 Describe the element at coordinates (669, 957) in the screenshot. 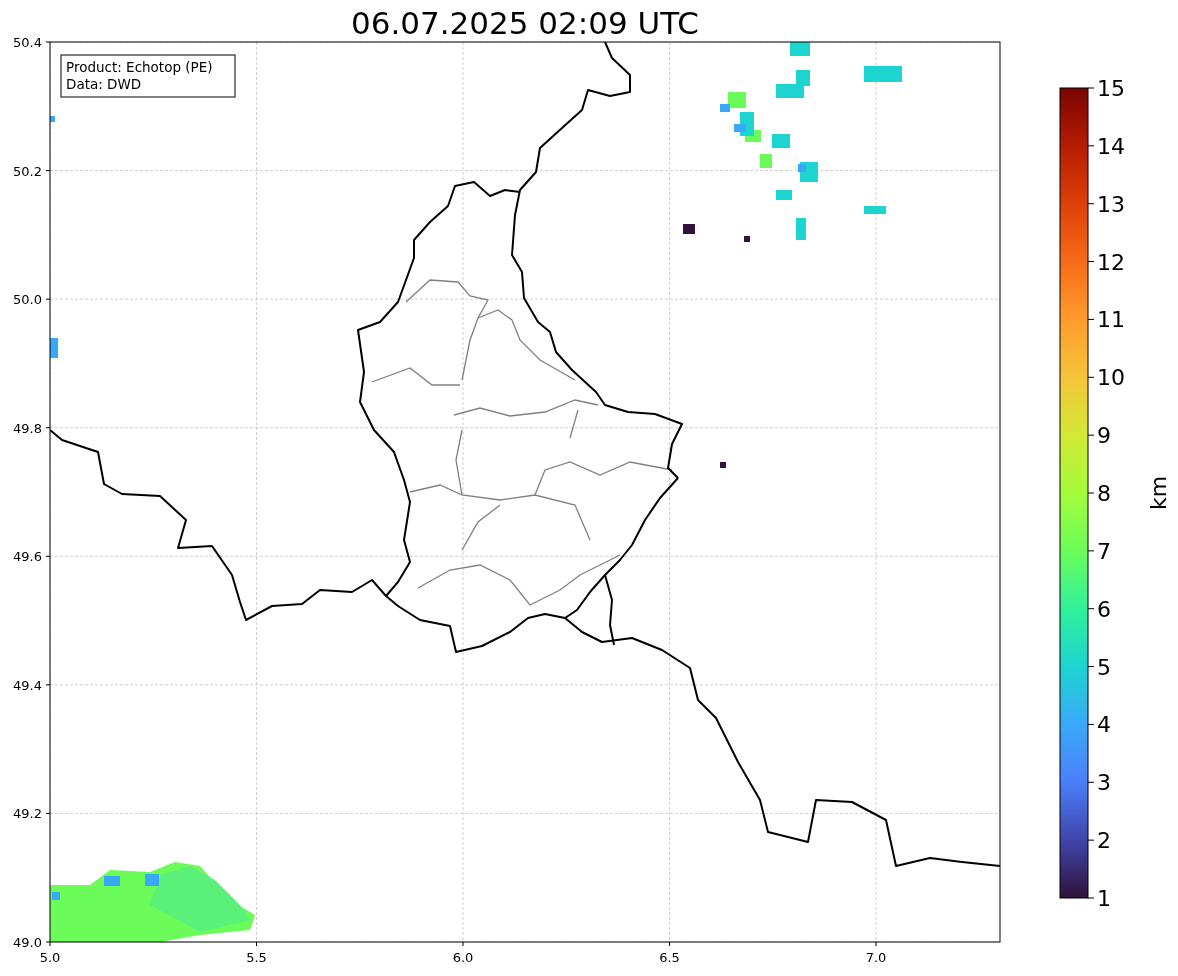

I see `x-tick-label: 6.5` at that location.